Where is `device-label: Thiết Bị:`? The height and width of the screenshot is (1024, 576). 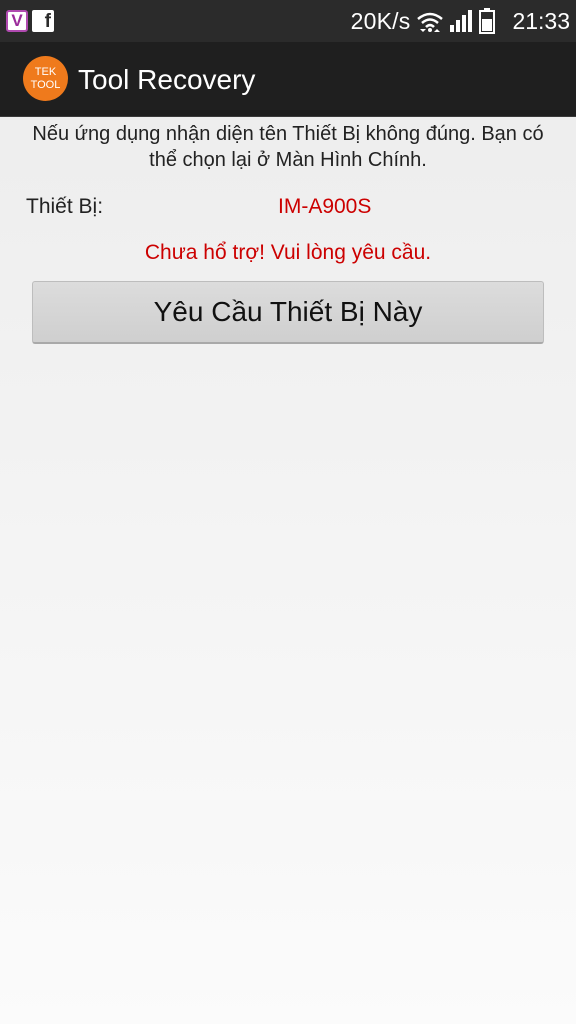
device-label: Thiết Bị: is located at coordinates (65, 206).